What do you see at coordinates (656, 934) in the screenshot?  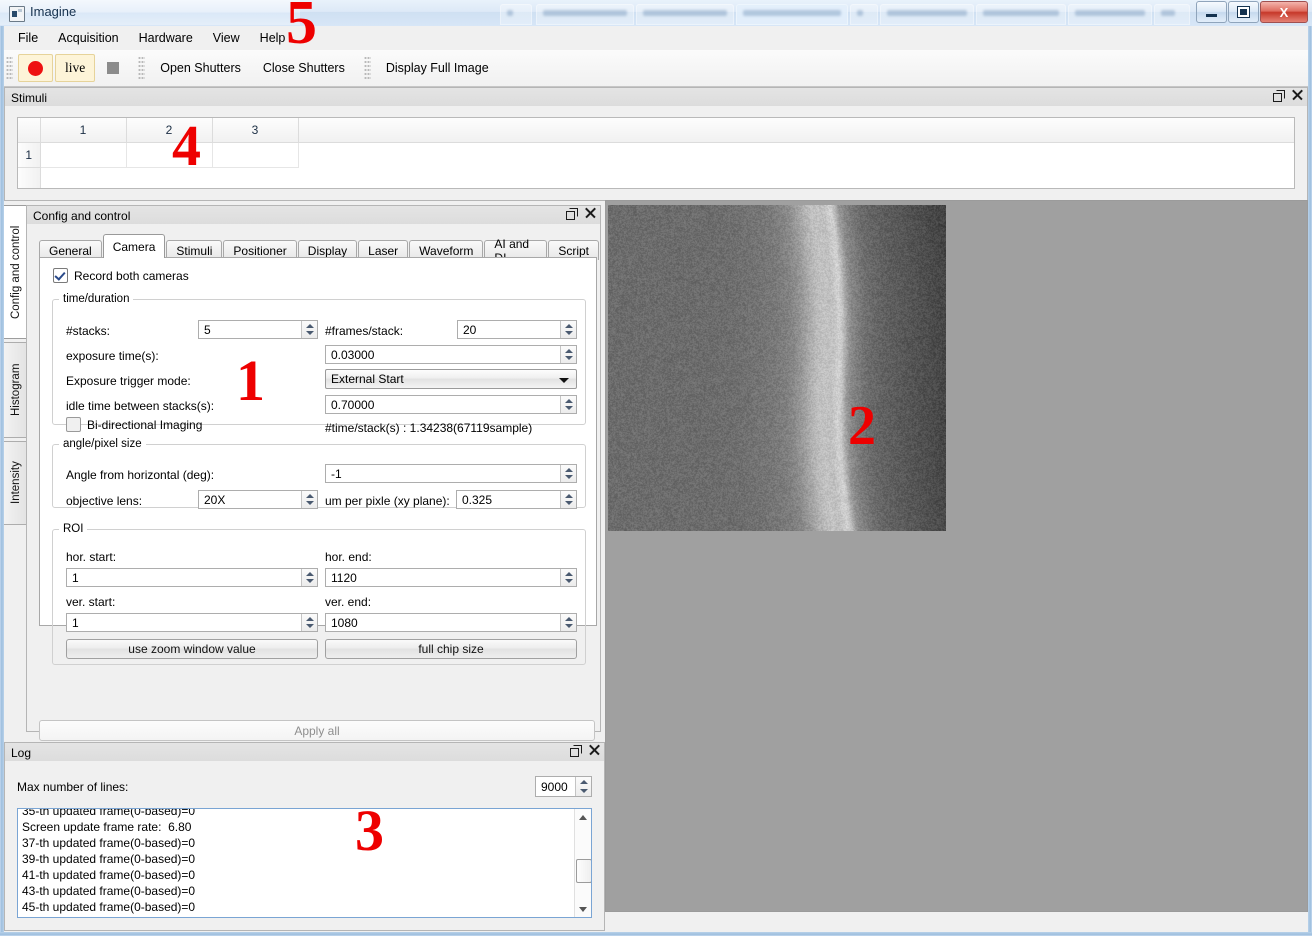 I see `window-bottom-border` at bounding box center [656, 934].